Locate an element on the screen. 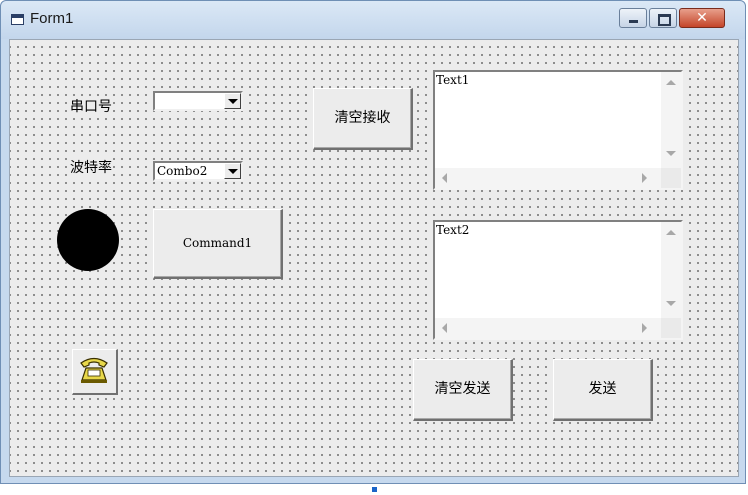 The height and width of the screenshot is (495, 748). window-title: Form1 is located at coordinates (52, 18).